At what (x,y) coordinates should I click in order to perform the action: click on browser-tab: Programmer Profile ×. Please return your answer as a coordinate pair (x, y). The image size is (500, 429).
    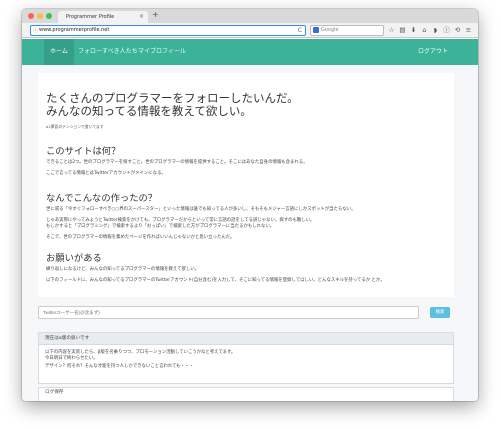
    Looking at the image, I should click on (103, 17).